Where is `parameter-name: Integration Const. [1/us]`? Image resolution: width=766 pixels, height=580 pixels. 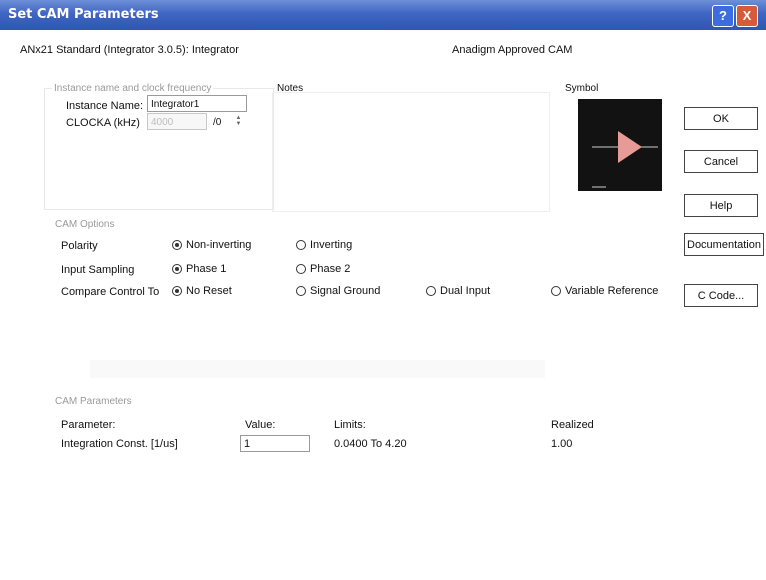
parameter-name: Integration Const. [1/us] is located at coordinates (119, 444).